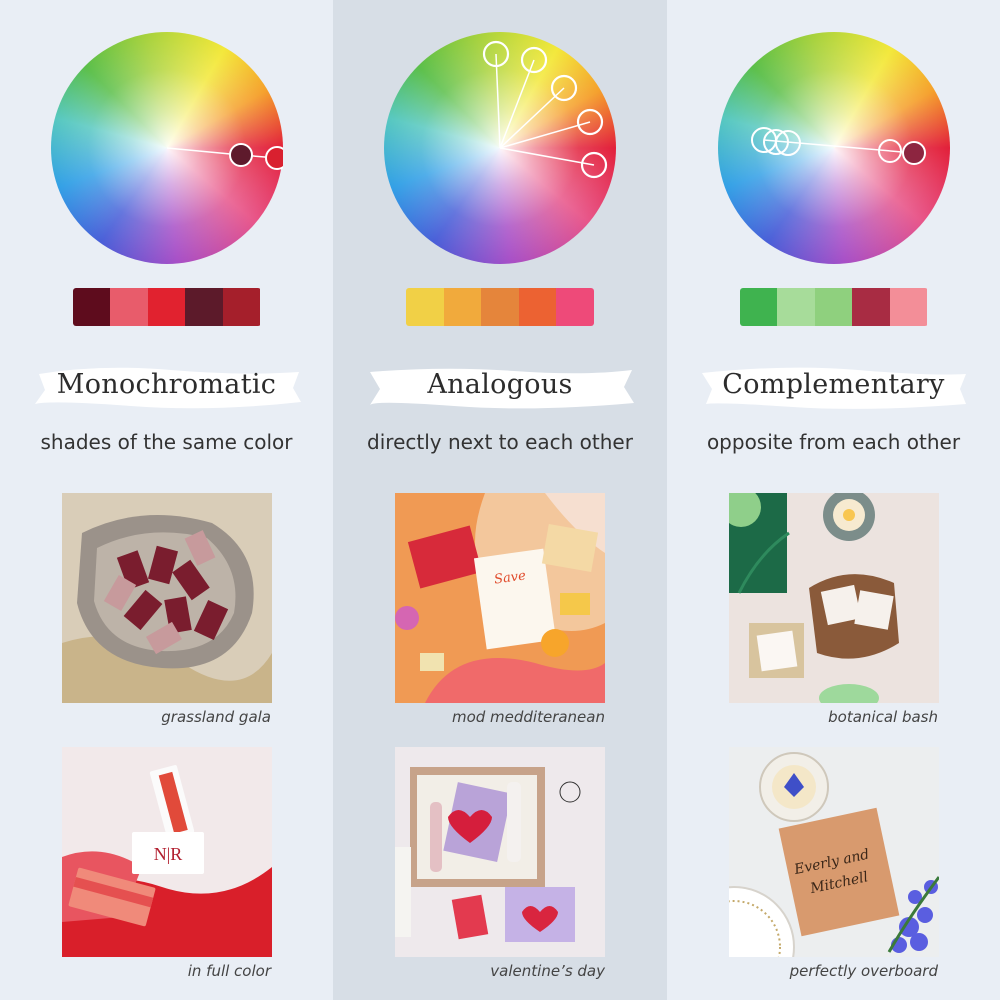 The width and height of the screenshot is (1000, 1000). I want to click on scheme-title: Analogous, so click(500, 384).